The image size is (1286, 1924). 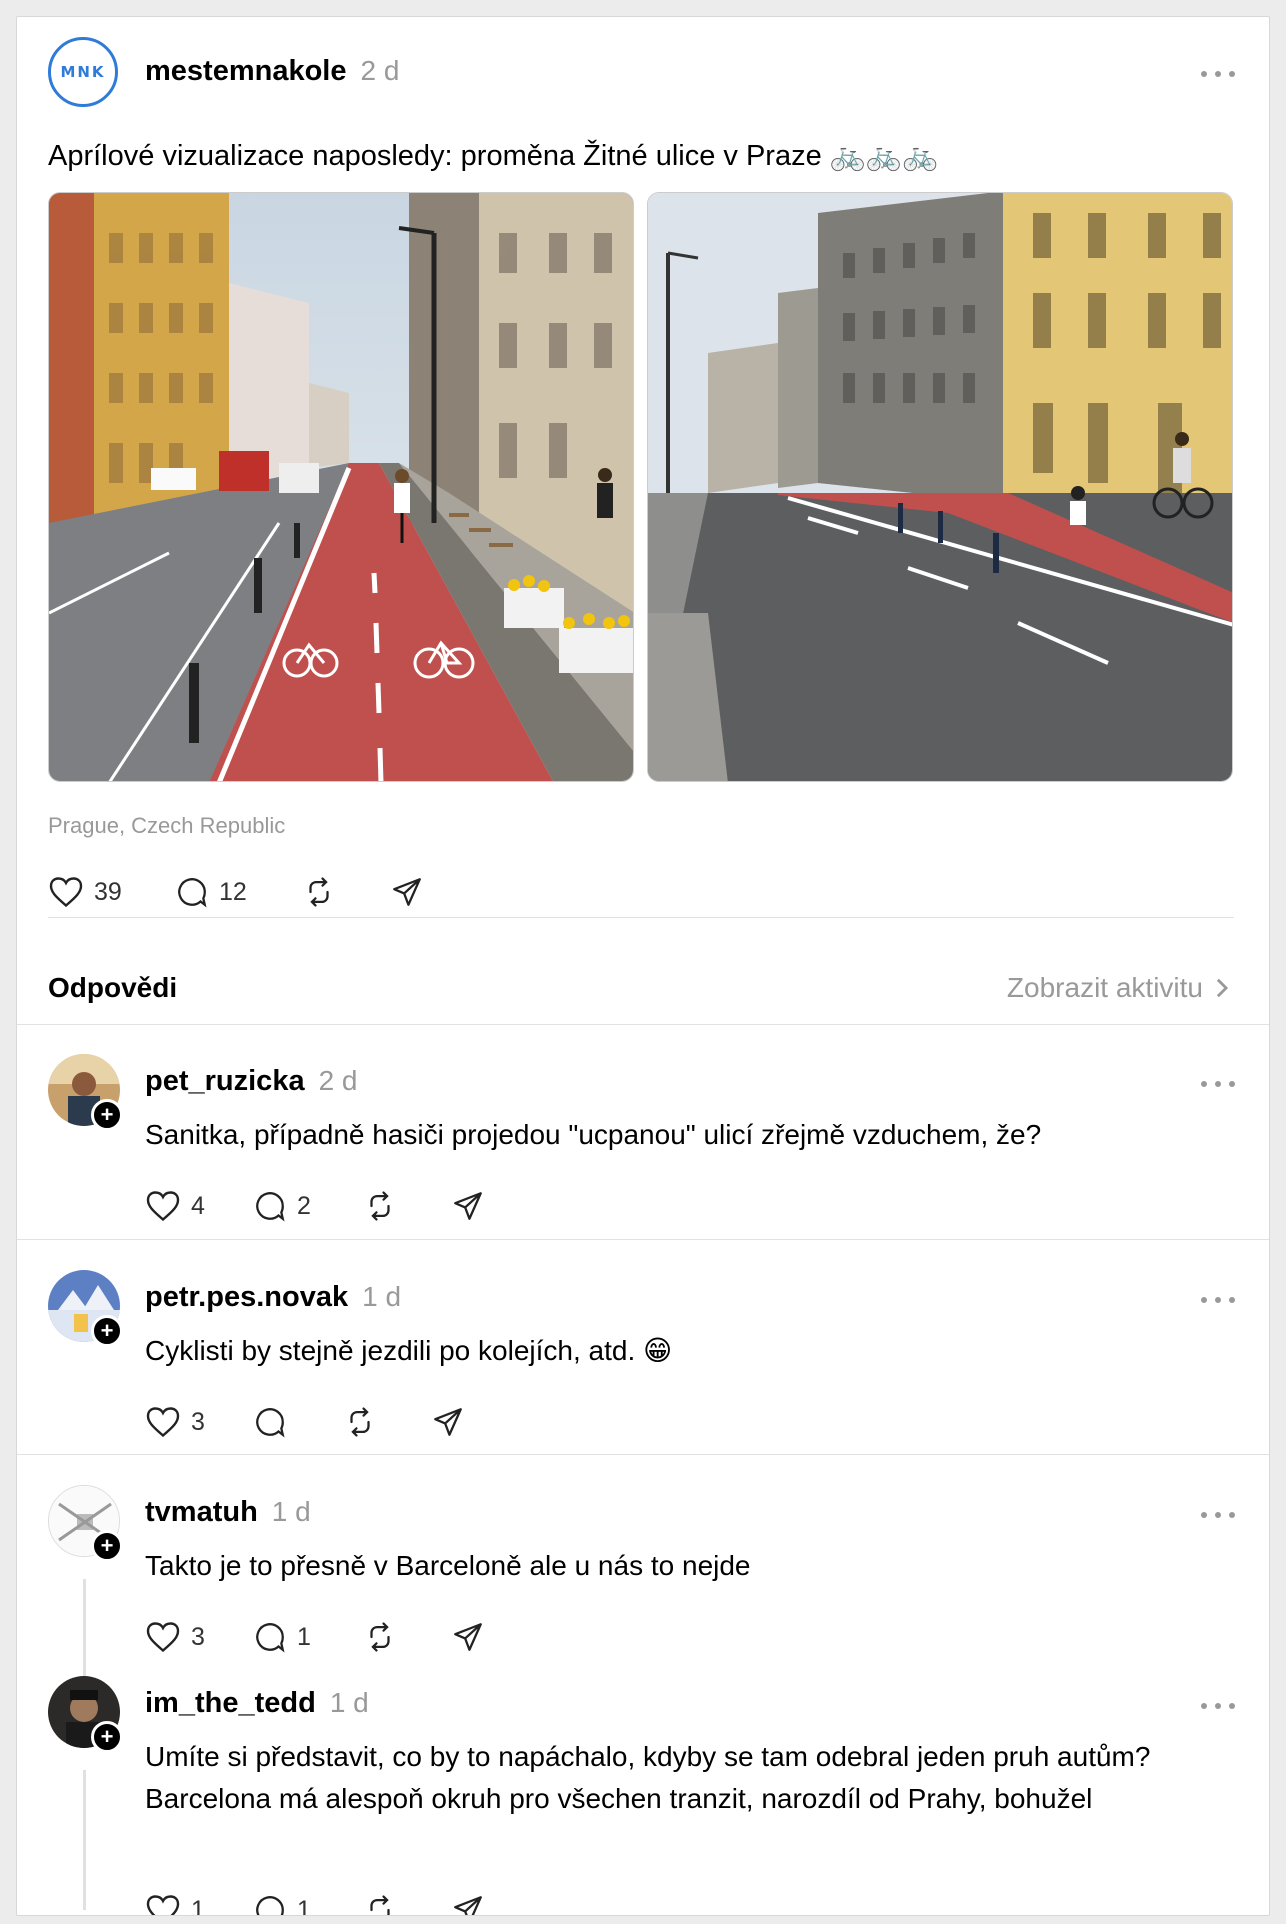 I want to click on chevron-right-icon, so click(x=1222, y=988).